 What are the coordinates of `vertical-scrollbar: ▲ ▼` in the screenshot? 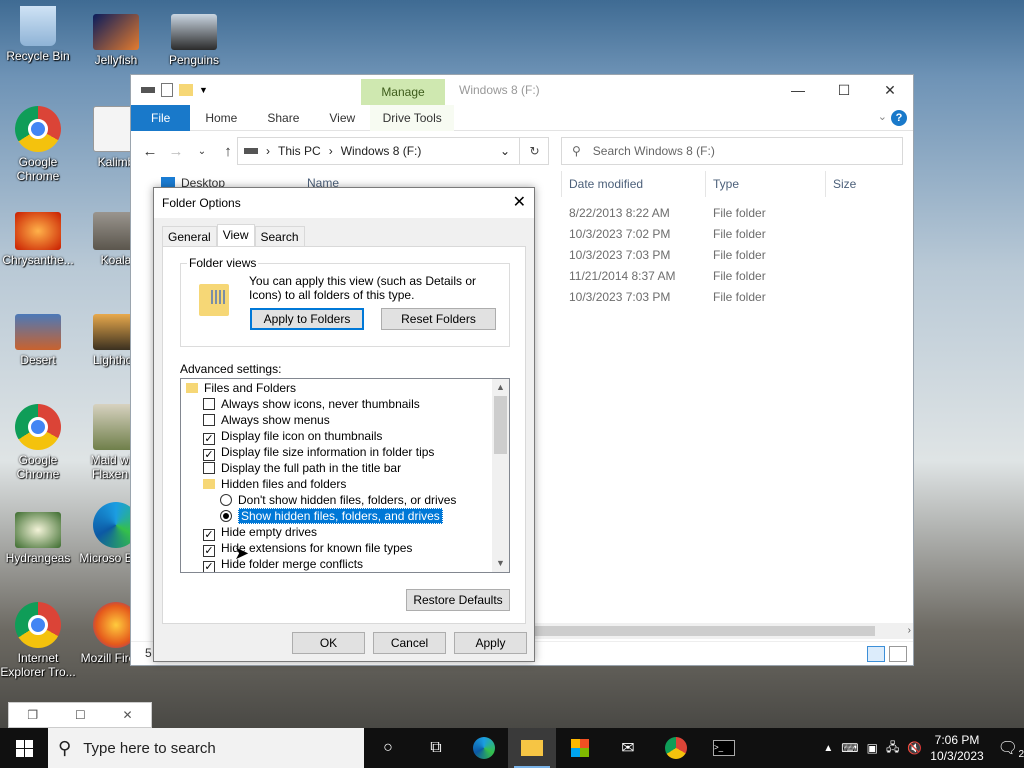 It's located at (500, 475).